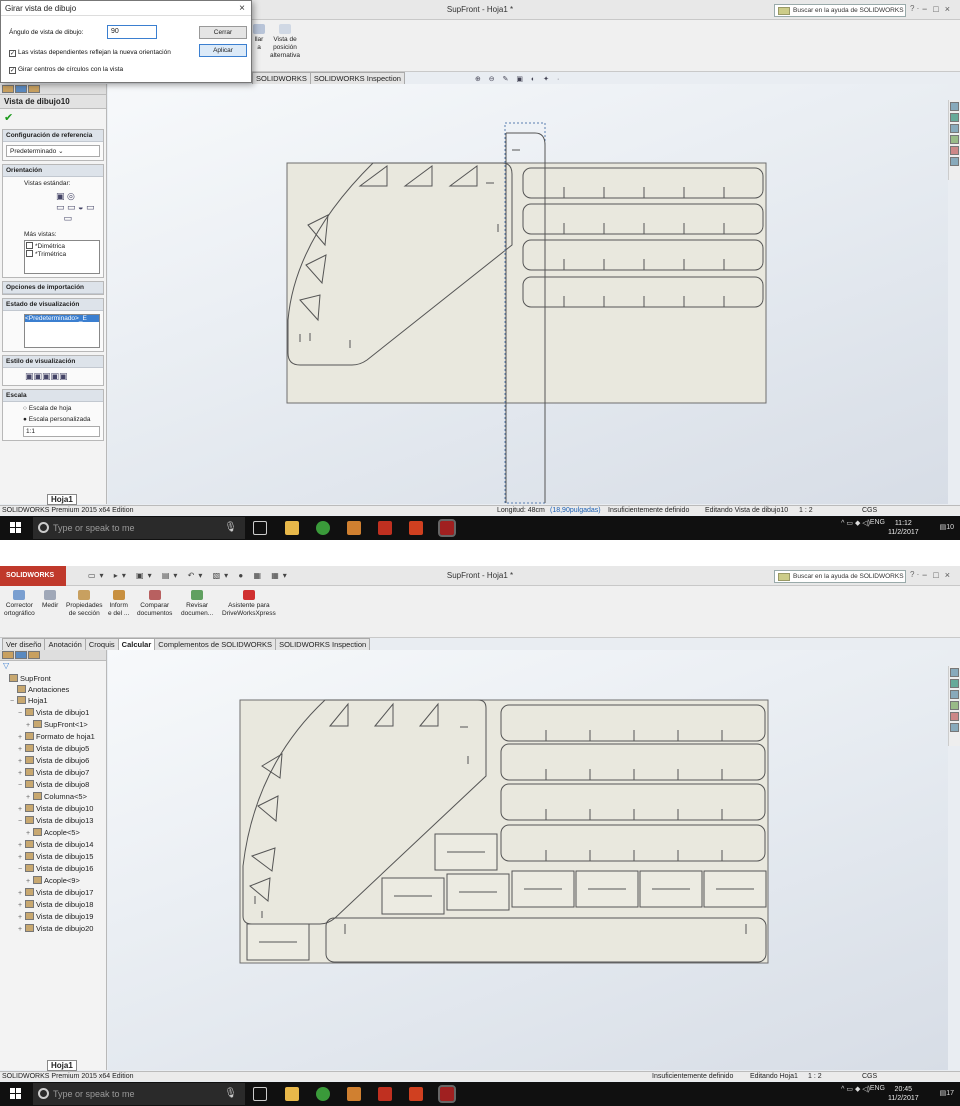 Image resolution: width=960 pixels, height=1106 pixels. Describe the element at coordinates (53, 929) in the screenshot. I see `tree-item: + Vista de dibujo20` at that location.